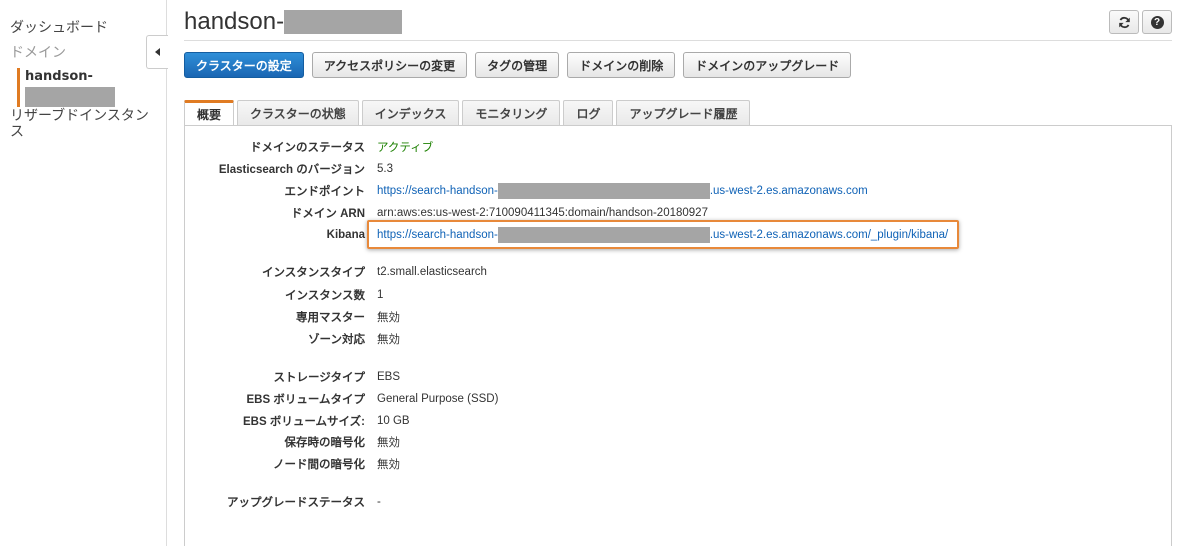  Describe the element at coordinates (209, 113) in the screenshot. I see `tab-overview: 概要` at that location.